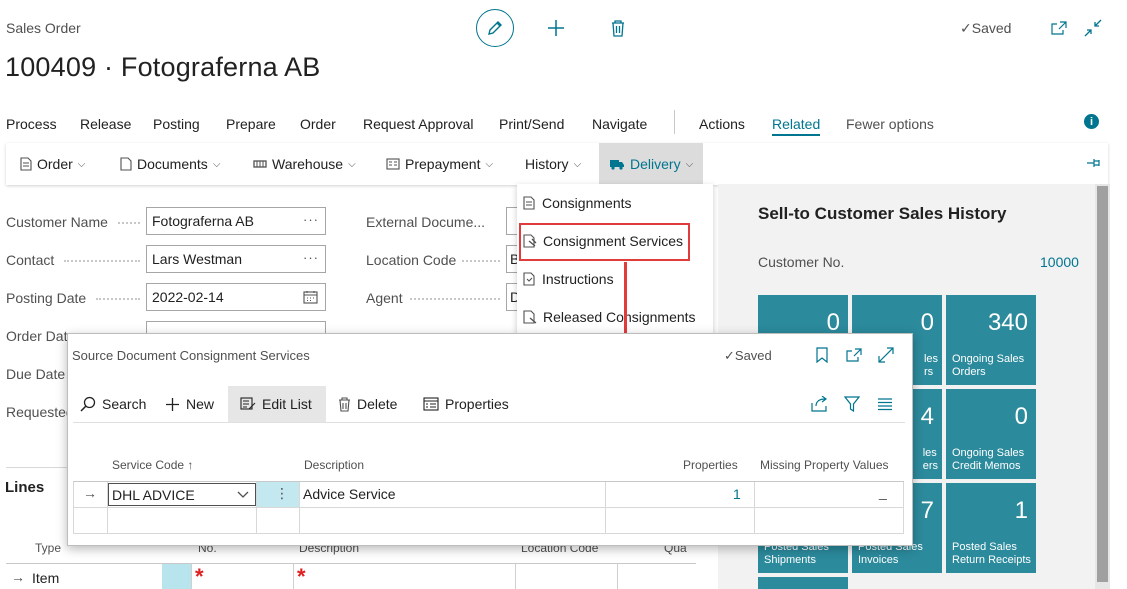 The width and height of the screenshot is (1127, 589). What do you see at coordinates (852, 404) in the screenshot?
I see `filter-icon` at bounding box center [852, 404].